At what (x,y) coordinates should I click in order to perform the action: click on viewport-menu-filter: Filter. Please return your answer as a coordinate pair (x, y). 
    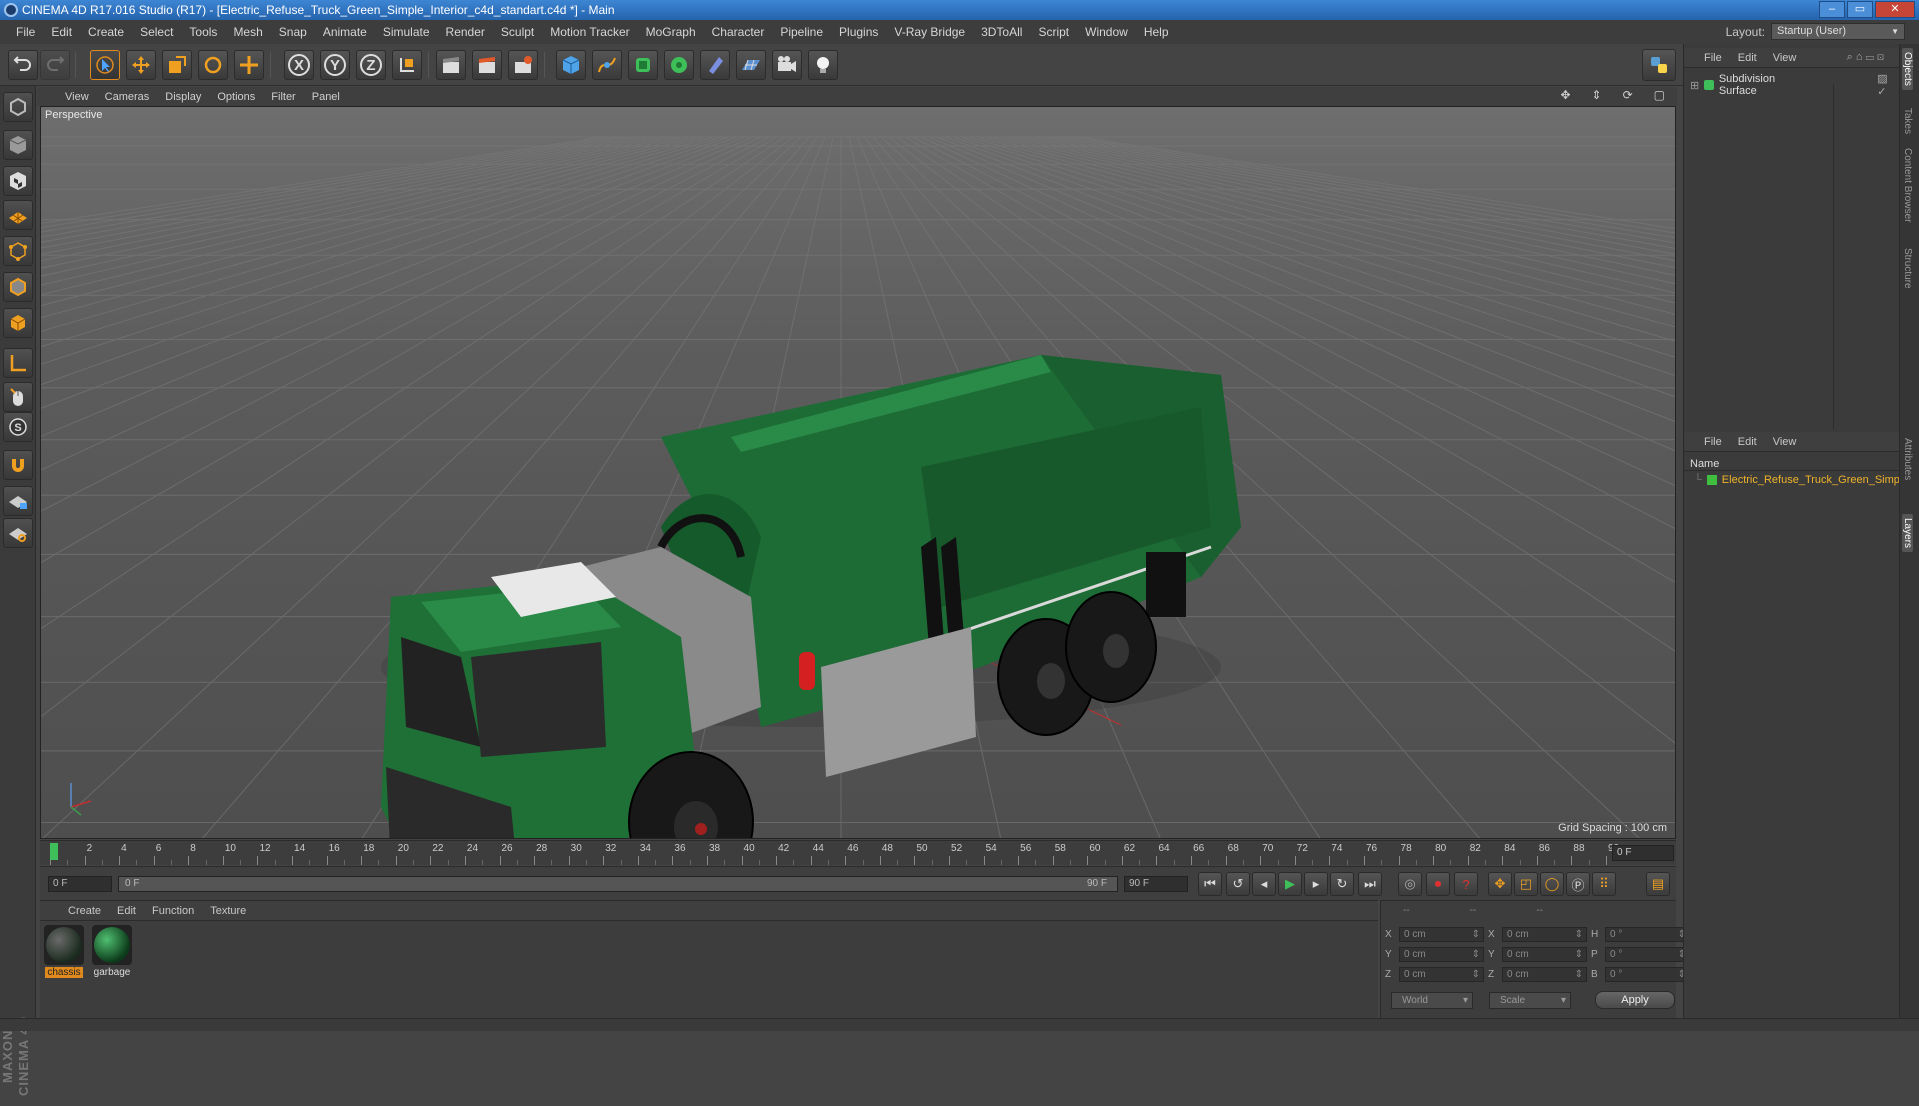
    Looking at the image, I should click on (283, 97).